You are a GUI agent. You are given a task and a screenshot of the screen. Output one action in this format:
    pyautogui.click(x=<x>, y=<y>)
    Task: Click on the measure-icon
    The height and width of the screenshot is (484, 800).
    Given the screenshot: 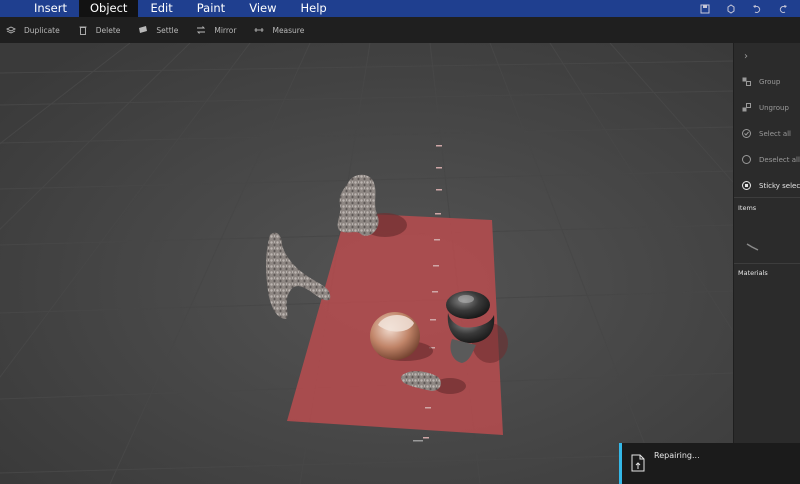 What is the action you would take?
    pyautogui.click(x=259, y=30)
    